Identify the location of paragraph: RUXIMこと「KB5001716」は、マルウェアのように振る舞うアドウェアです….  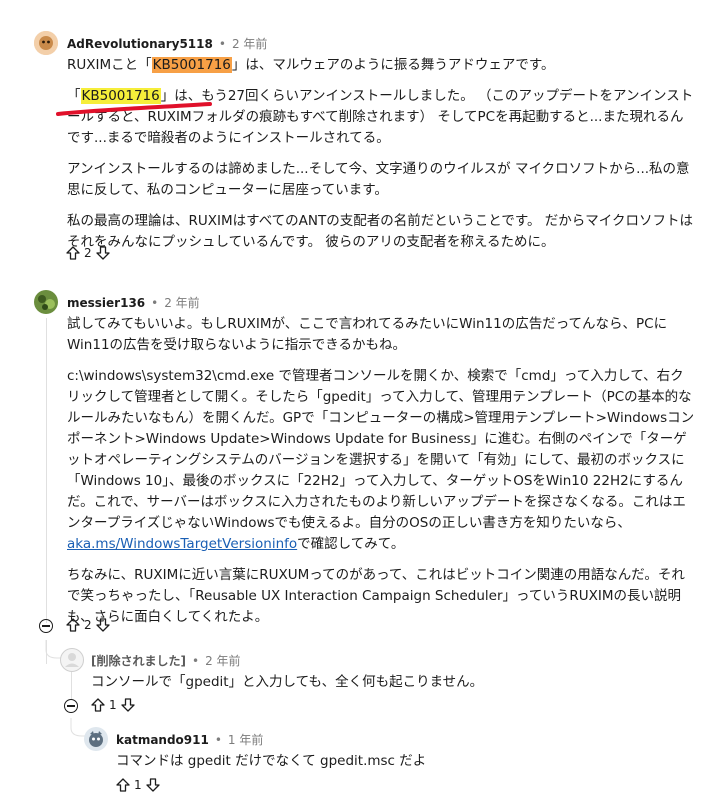
(311, 65).